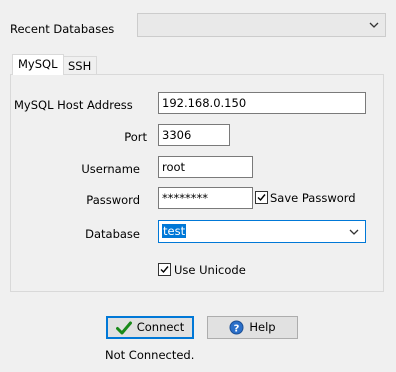 The width and height of the screenshot is (396, 372). Describe the element at coordinates (262, 231) in the screenshot. I see `database-dropdown: test` at that location.